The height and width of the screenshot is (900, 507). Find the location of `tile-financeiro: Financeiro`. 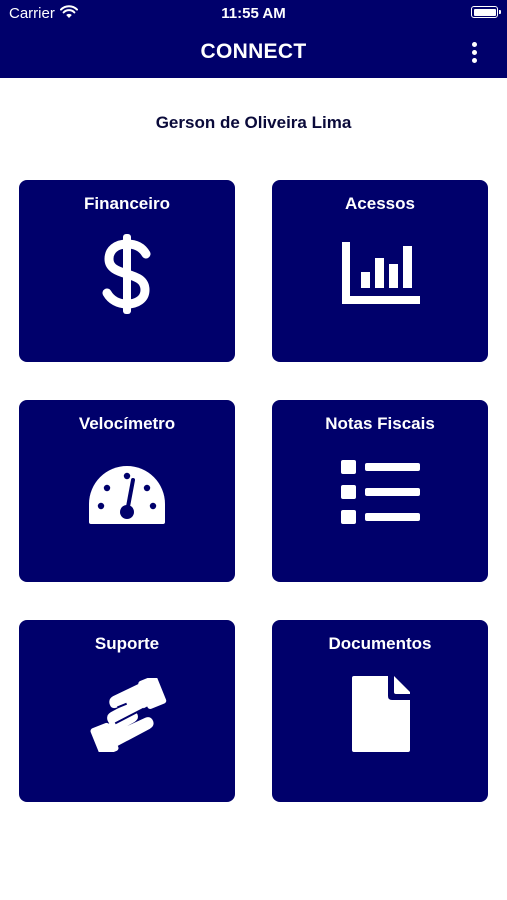

tile-financeiro: Financeiro is located at coordinates (127, 271).